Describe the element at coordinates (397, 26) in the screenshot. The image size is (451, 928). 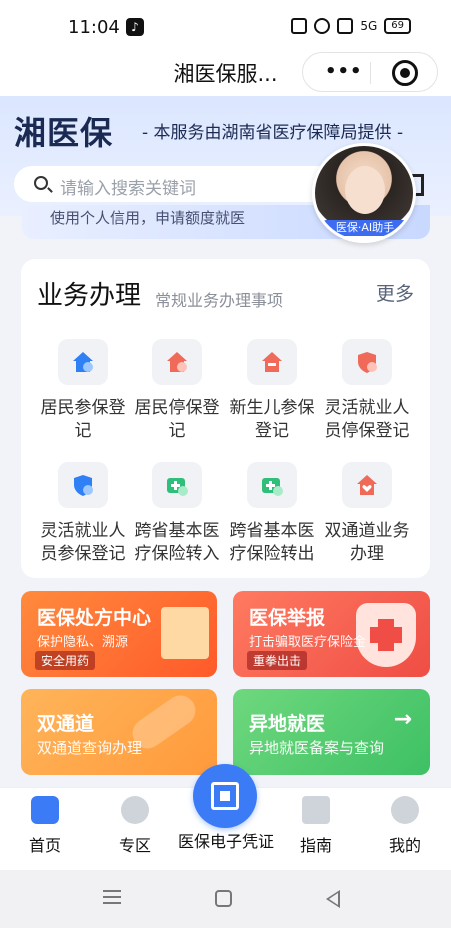
I see `battery-icon: 69` at that location.